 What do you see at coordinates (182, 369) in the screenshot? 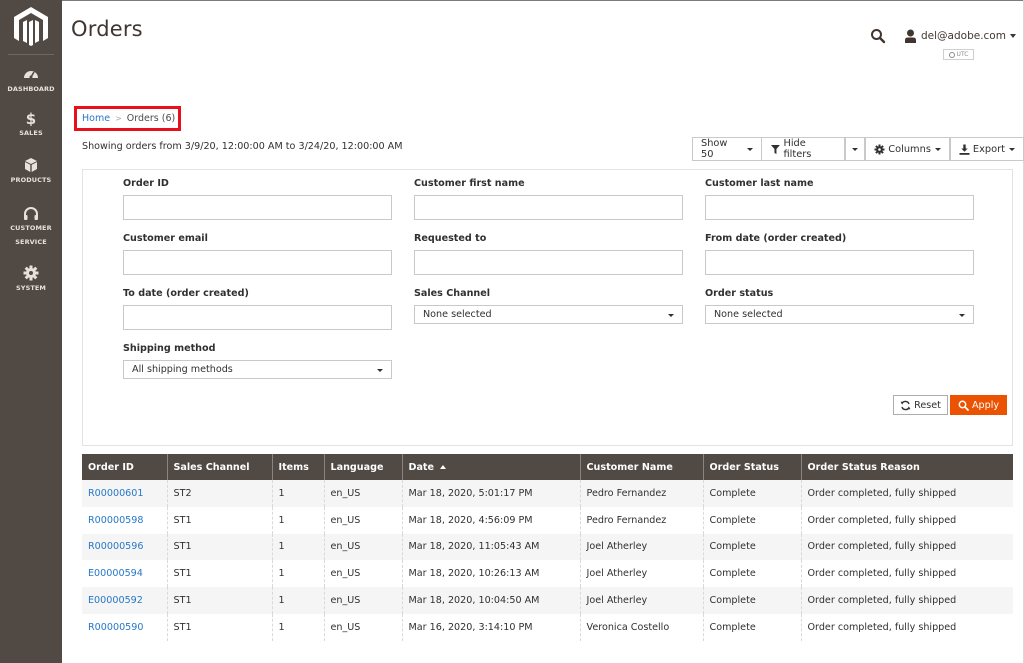
I see `shipping-method-value: All shipping methods` at bounding box center [182, 369].